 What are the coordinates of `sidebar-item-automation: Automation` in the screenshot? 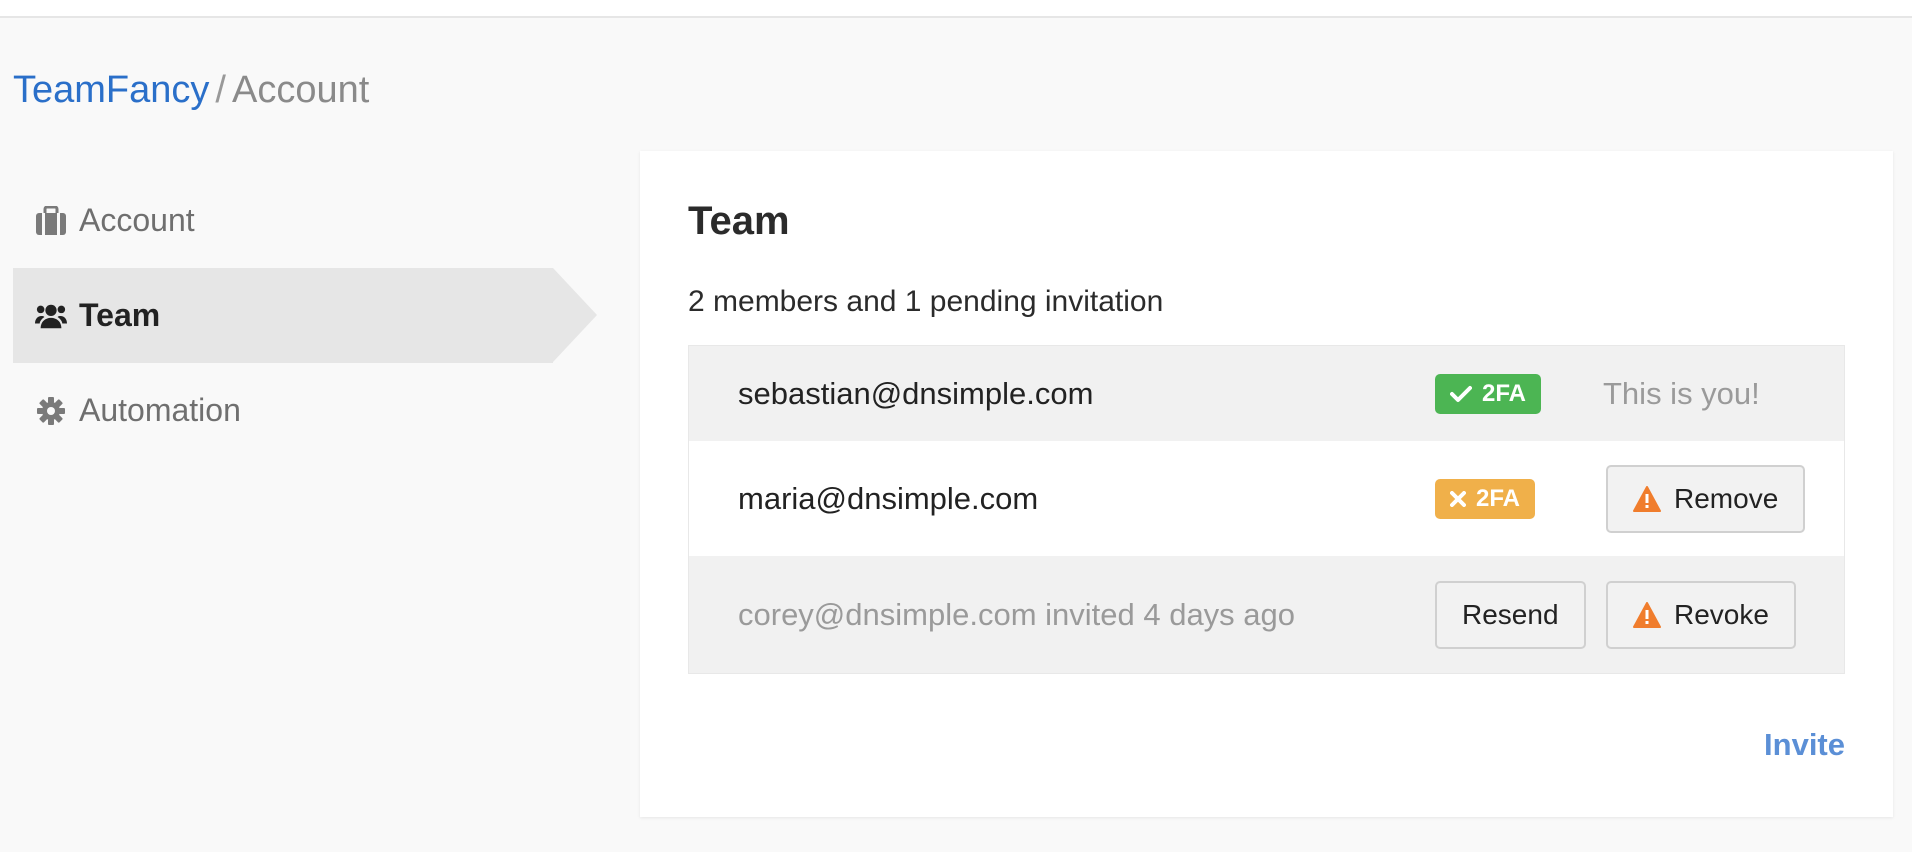 It's located at (305, 410).